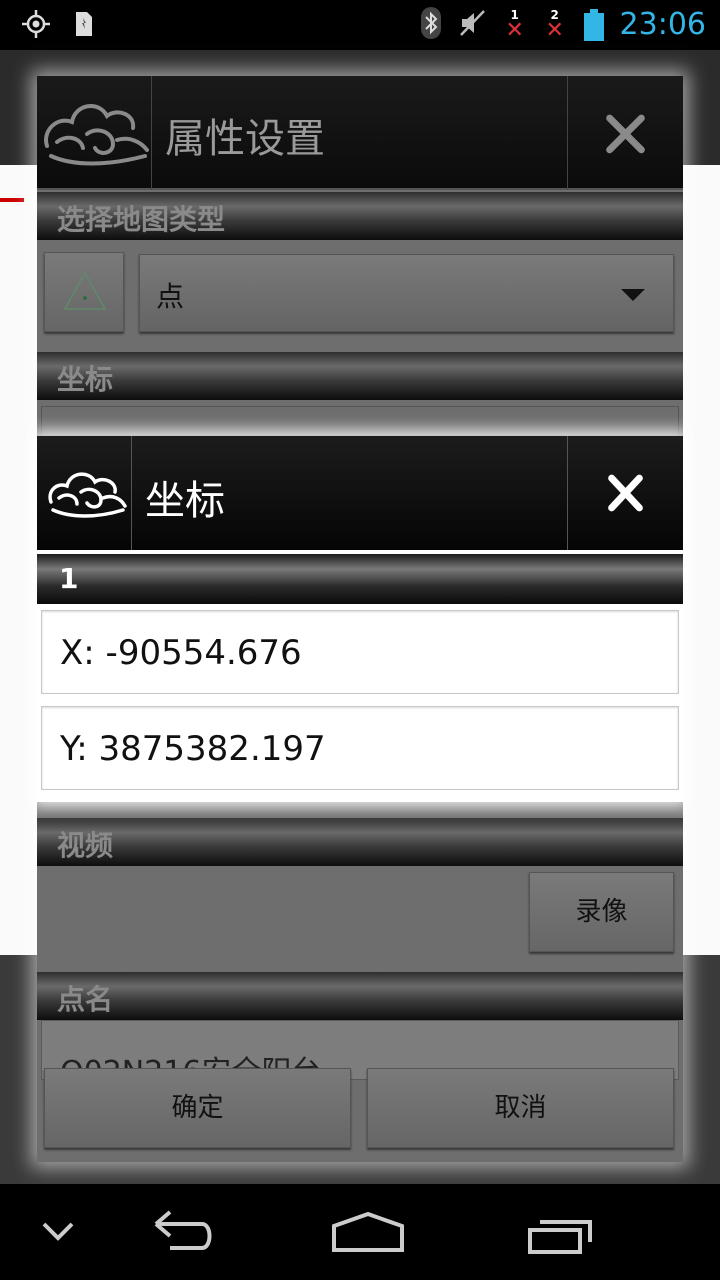 The height and width of the screenshot is (1280, 720). Describe the element at coordinates (84, 26) in the screenshot. I see `file-icon` at that location.